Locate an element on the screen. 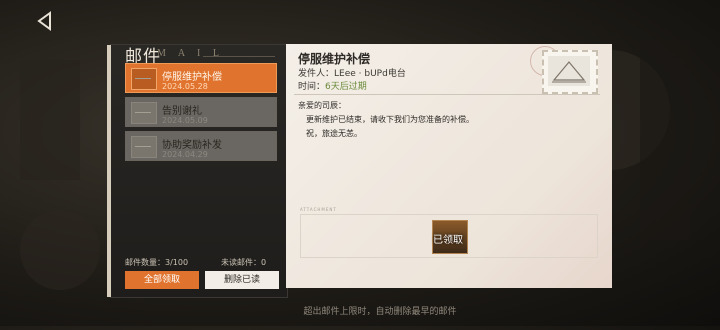  mail-item-reward: 协助奖励补发 2024.04.29 is located at coordinates (201, 146).